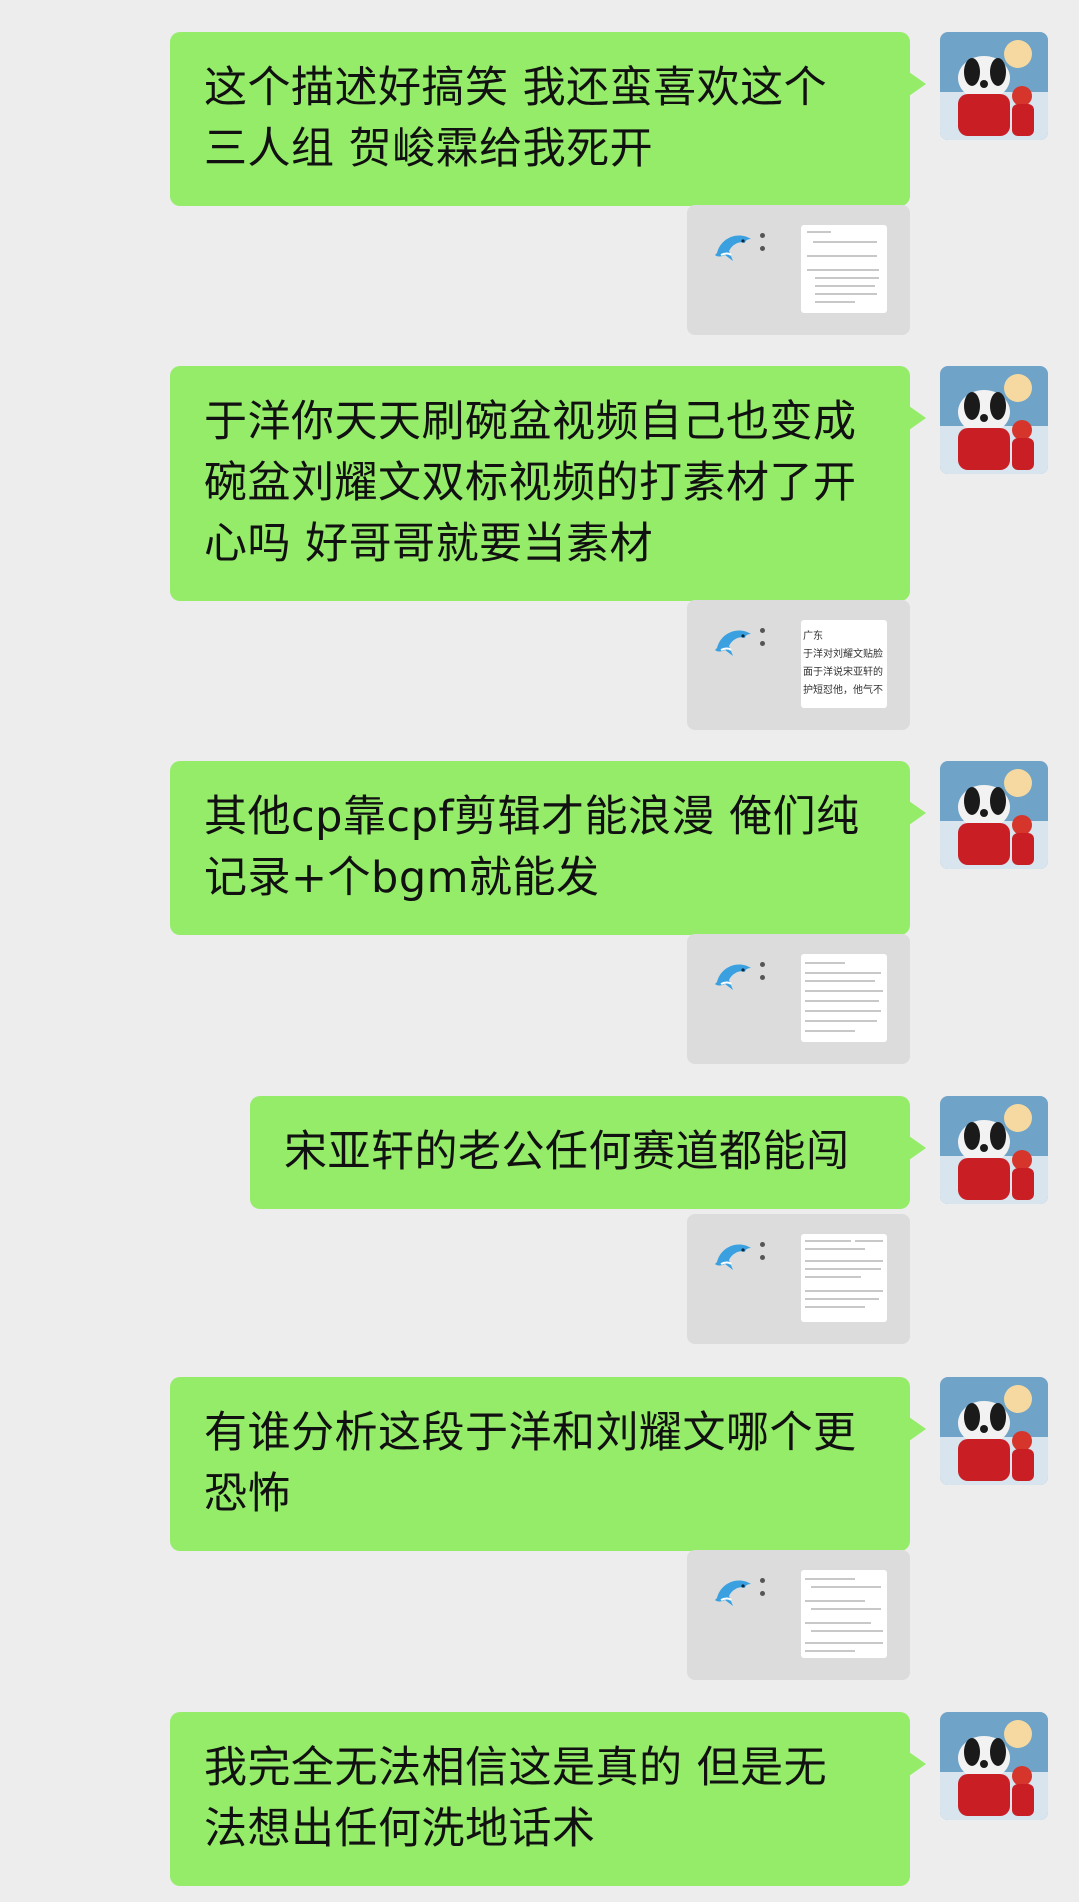 Image resolution: width=1079 pixels, height=1902 pixels. What do you see at coordinates (516, 1768) in the screenshot?
I see `message-line: 我完全无法相信这是真的 但是无` at bounding box center [516, 1768].